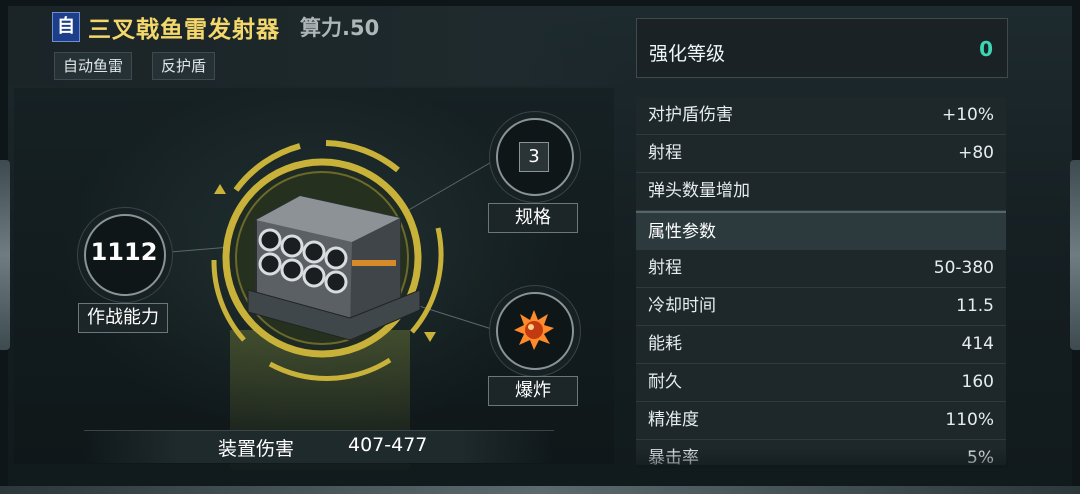  What do you see at coordinates (822, 48) in the screenshot?
I see `enhance-level-box: 强化等级 0` at bounding box center [822, 48].